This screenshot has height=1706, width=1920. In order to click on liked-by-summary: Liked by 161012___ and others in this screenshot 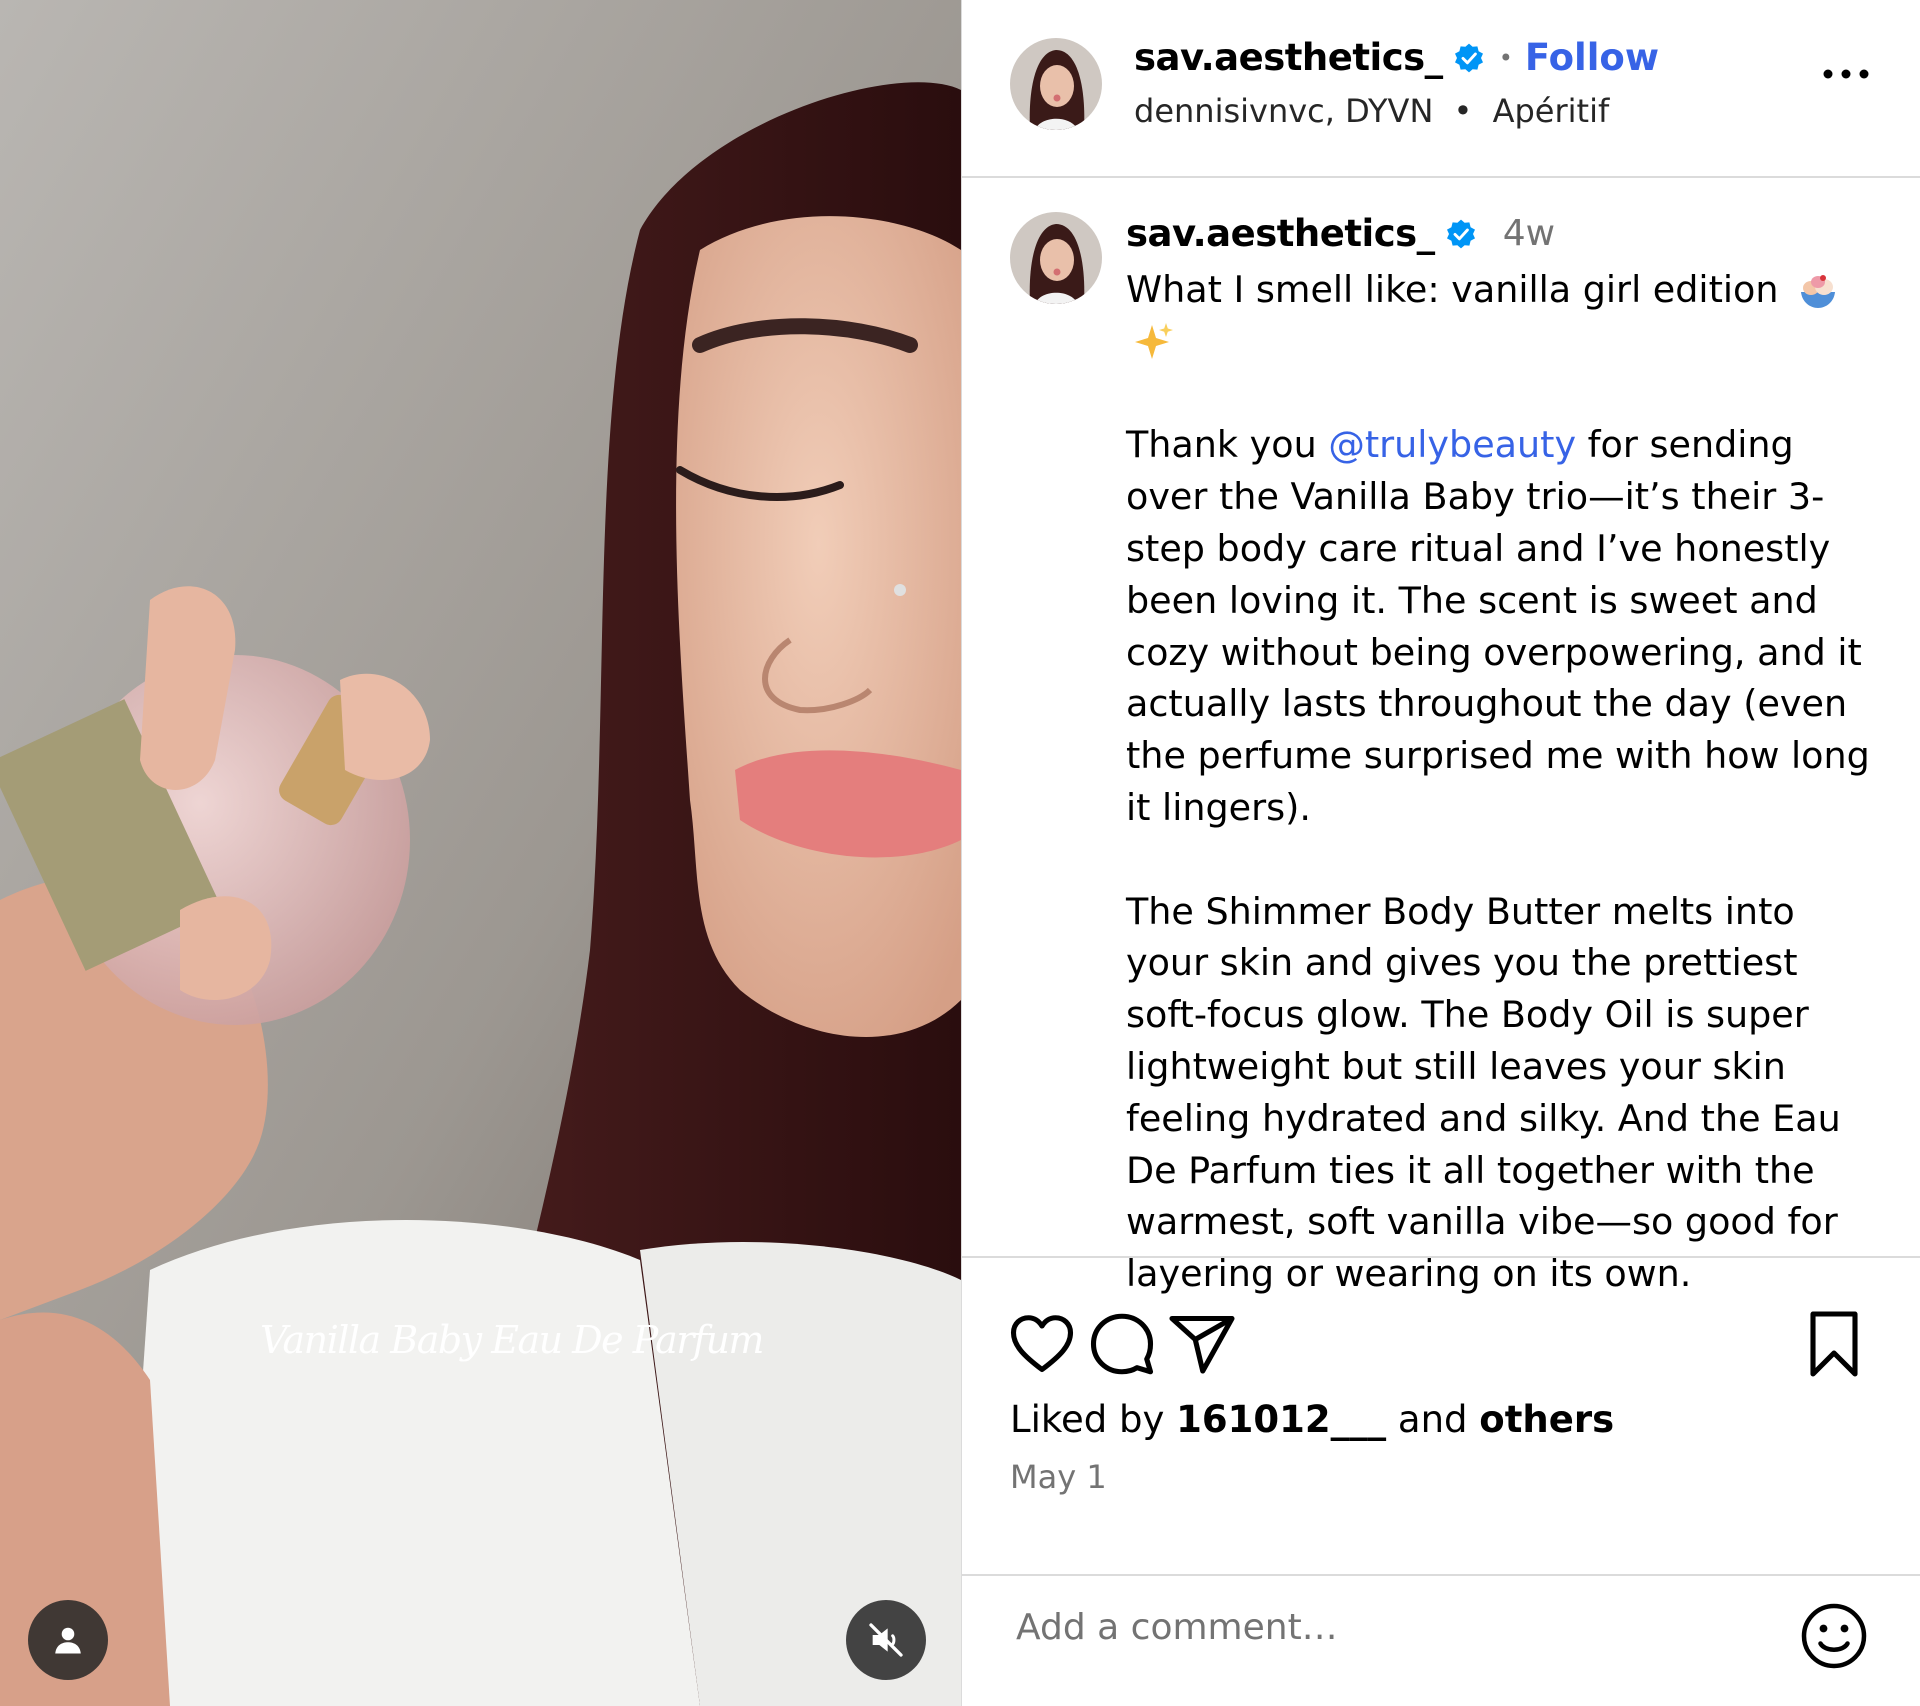, I will do `click(1312, 1419)`.